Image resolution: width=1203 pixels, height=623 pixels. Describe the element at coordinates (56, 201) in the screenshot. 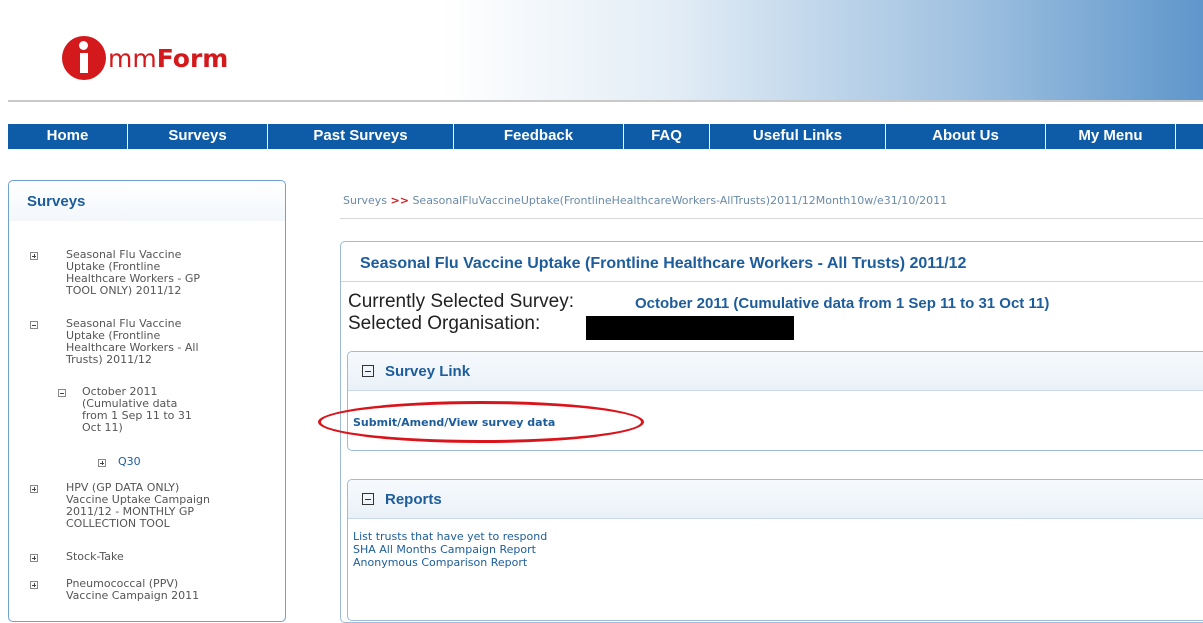

I see `sidebar-title: Surveys` at that location.